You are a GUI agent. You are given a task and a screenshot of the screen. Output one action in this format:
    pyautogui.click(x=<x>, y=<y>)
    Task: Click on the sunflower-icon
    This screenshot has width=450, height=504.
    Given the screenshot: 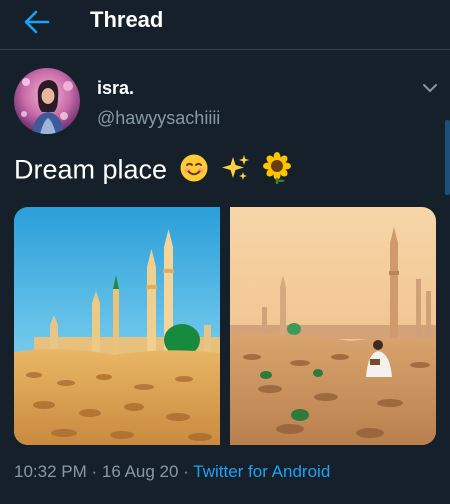 What is the action you would take?
    pyautogui.click(x=277, y=171)
    